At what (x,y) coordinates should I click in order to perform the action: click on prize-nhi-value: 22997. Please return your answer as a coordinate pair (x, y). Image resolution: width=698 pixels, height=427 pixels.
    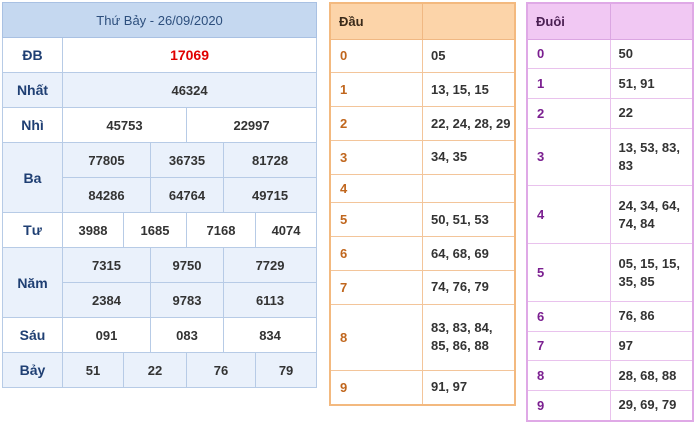
    Looking at the image, I should click on (251, 125).